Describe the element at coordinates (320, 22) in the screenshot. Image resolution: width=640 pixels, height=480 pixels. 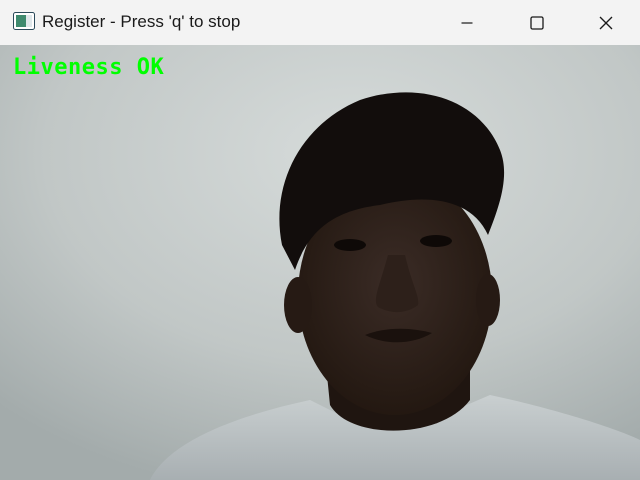
I see `title-bar: Register - Press 'q' to stop` at that location.